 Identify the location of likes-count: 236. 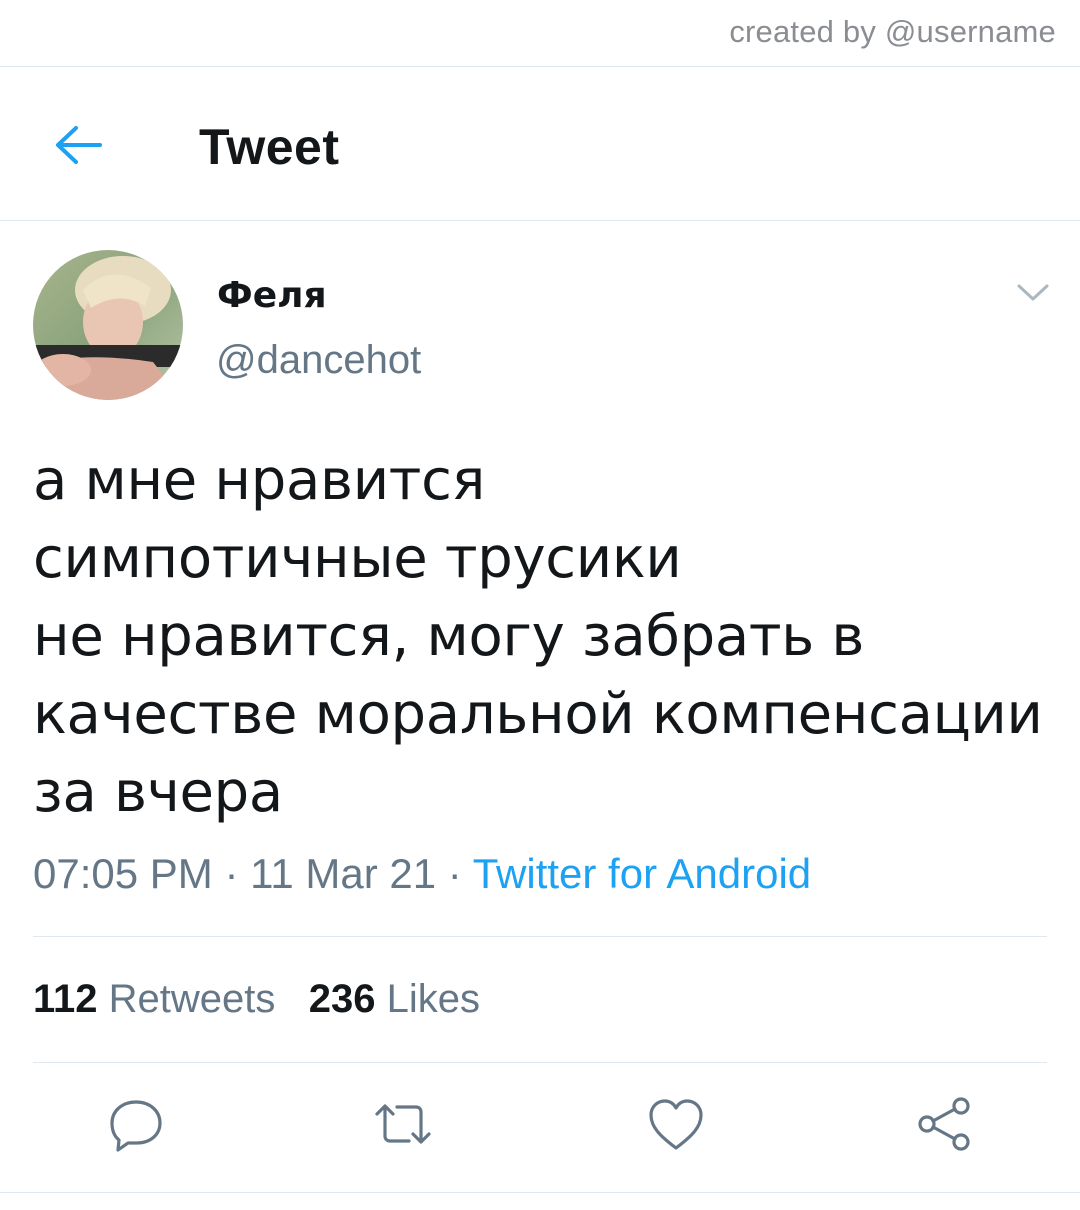
(342, 999).